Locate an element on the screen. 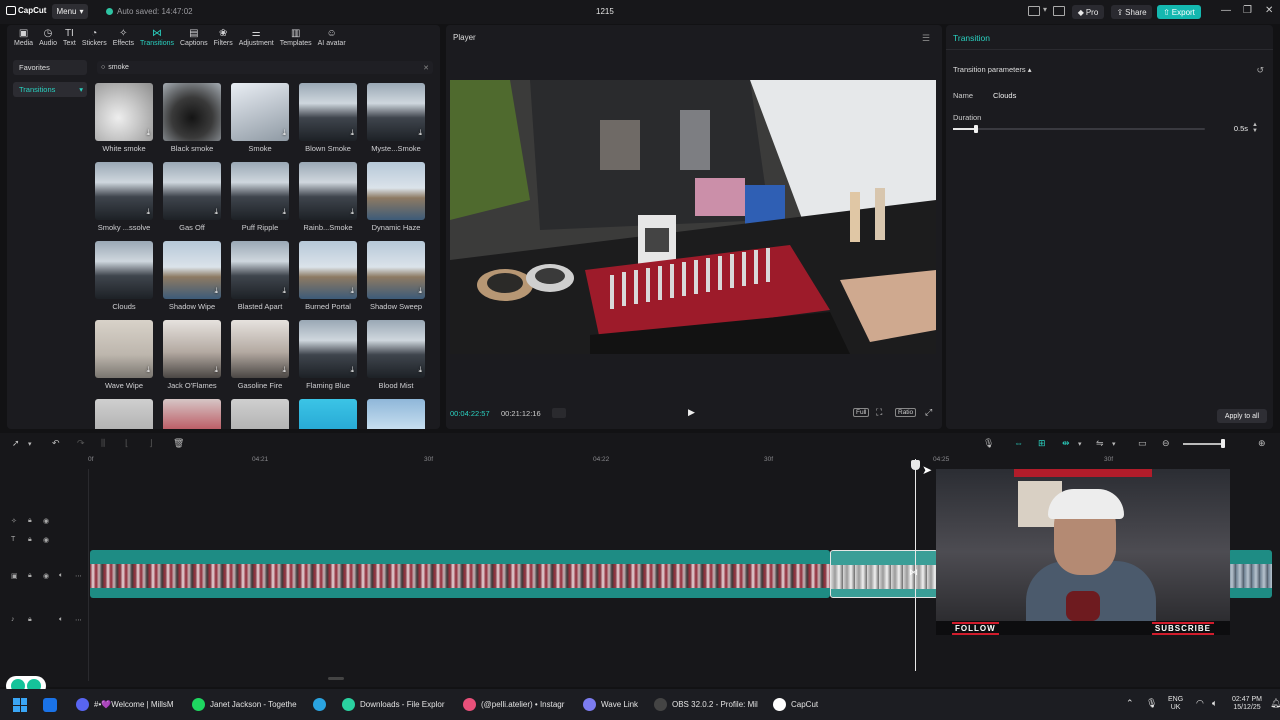 The width and height of the screenshot is (1280, 720). playhead is located at coordinates (915, 565).